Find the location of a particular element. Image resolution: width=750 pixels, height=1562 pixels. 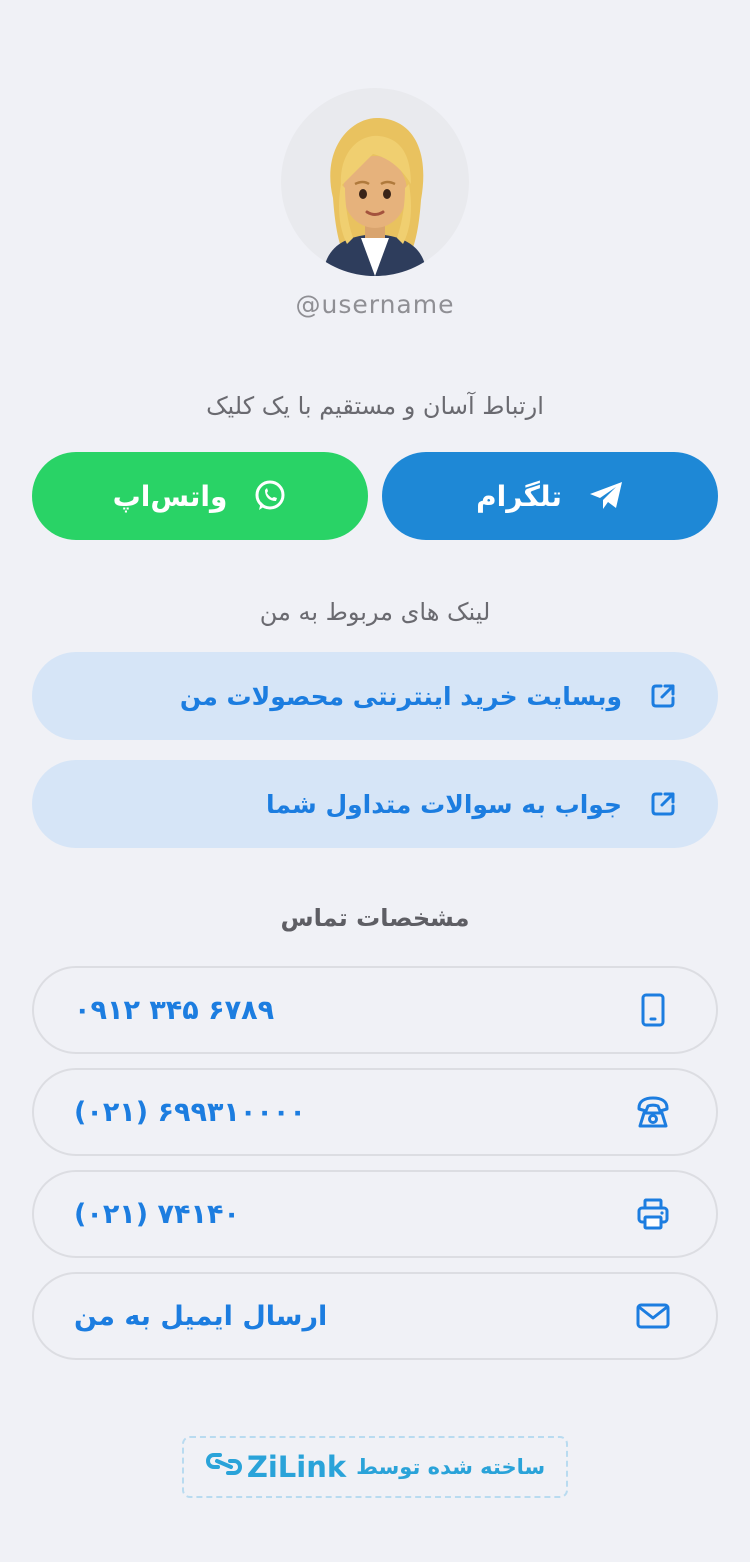

whatsapp-button: واتس‌اپ is located at coordinates (200, 496).